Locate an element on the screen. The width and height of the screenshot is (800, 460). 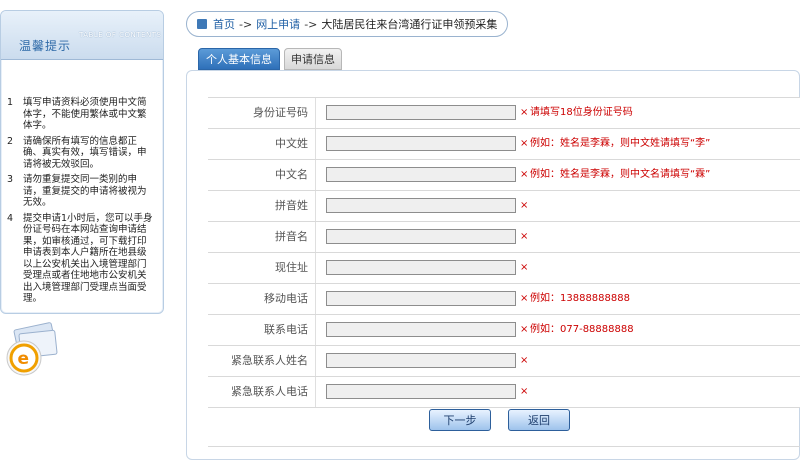
current-address-input is located at coordinates (421, 267).